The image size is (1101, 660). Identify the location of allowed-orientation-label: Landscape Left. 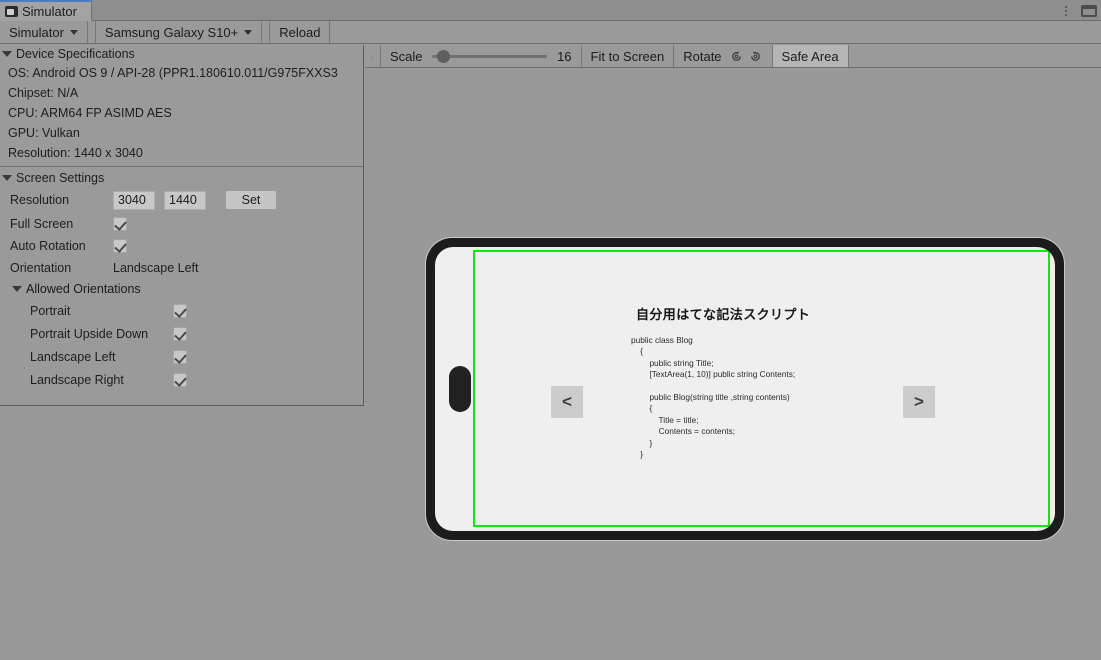
(73, 356).